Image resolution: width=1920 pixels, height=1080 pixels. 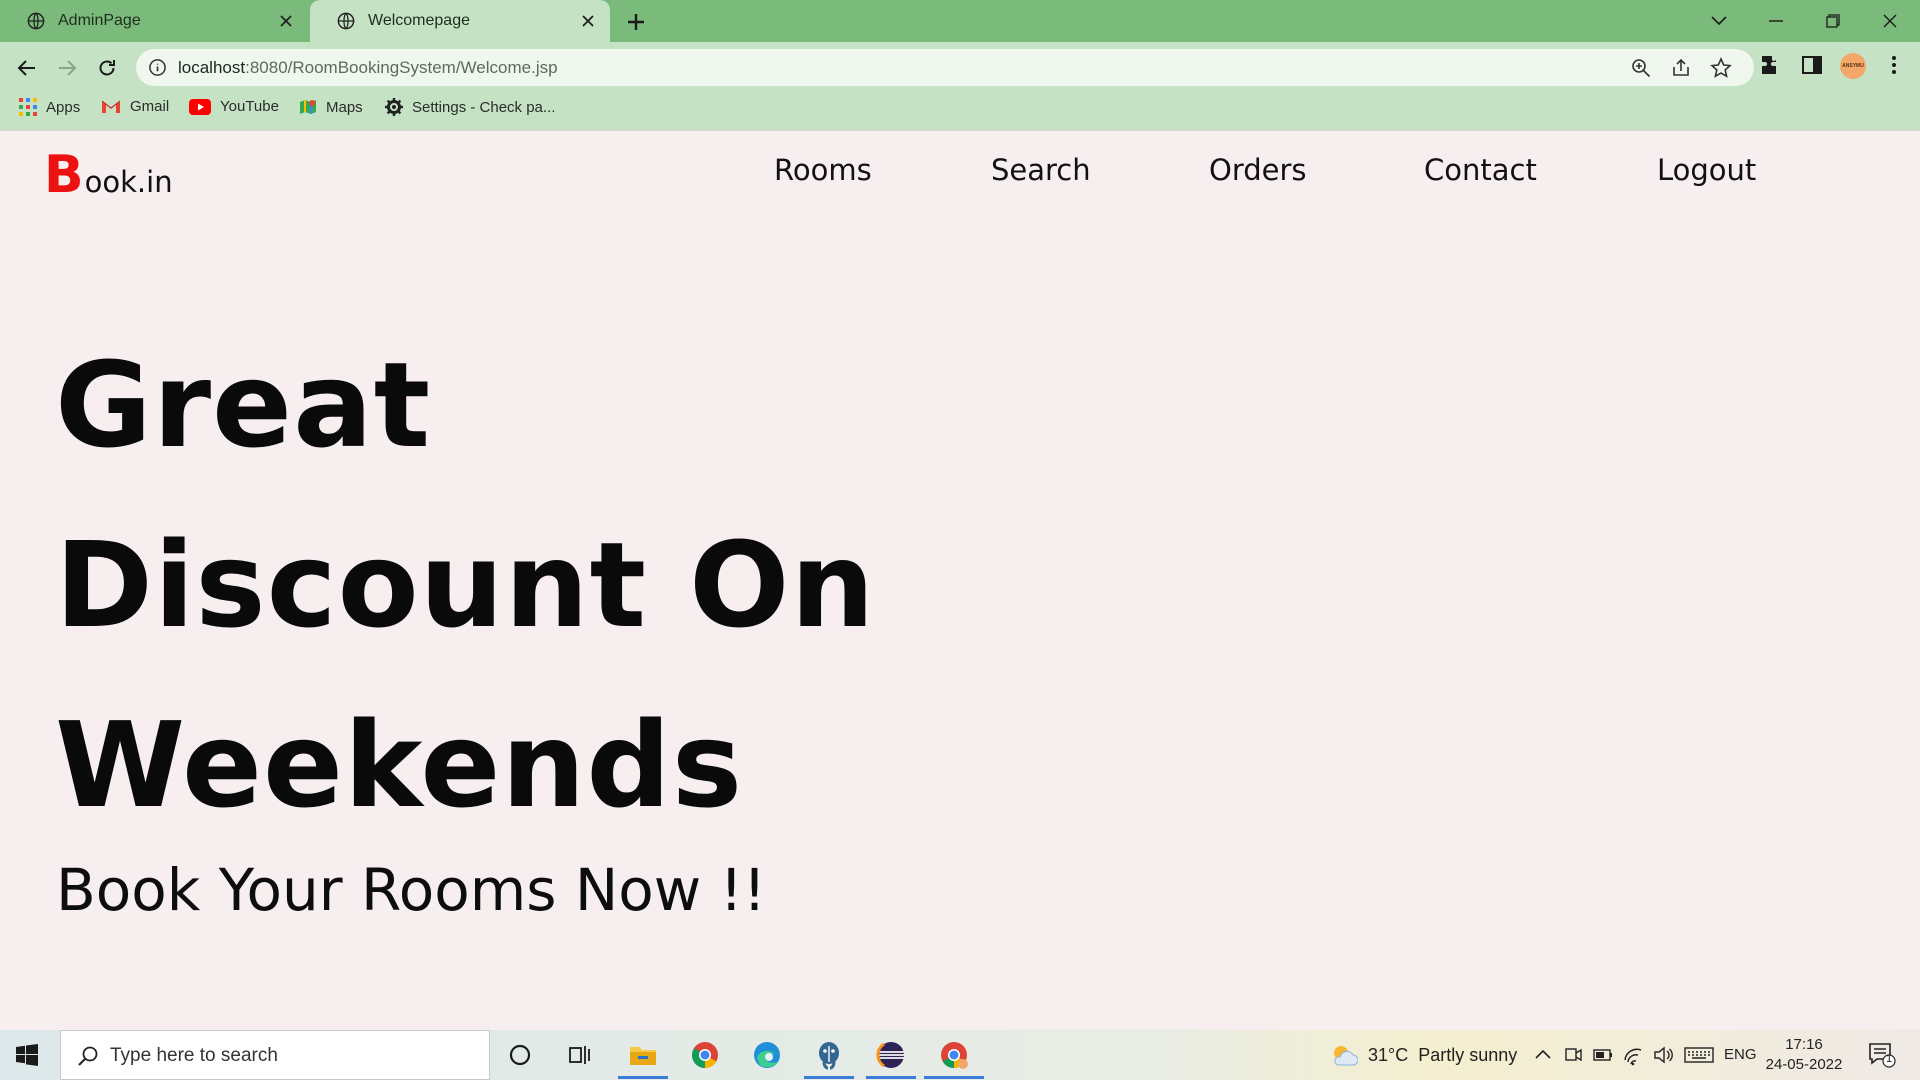 What do you see at coordinates (1041, 170) in the screenshot?
I see `nav-search: Search` at bounding box center [1041, 170].